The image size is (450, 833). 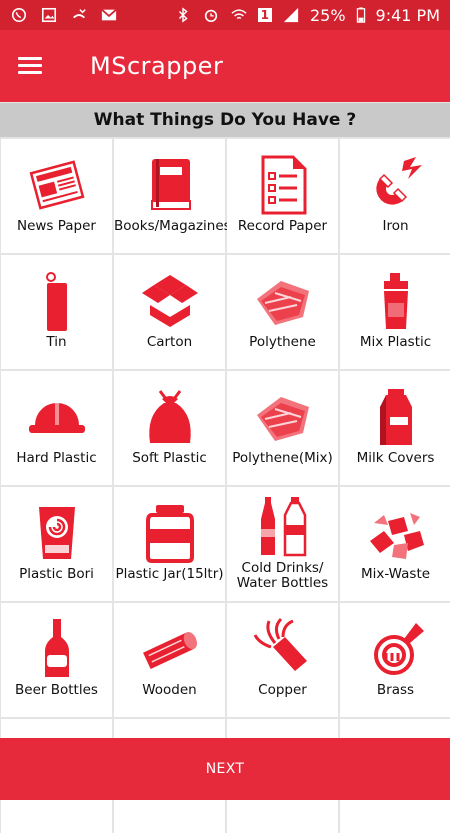 I want to click on category-tin: Tin, so click(x=56, y=312).